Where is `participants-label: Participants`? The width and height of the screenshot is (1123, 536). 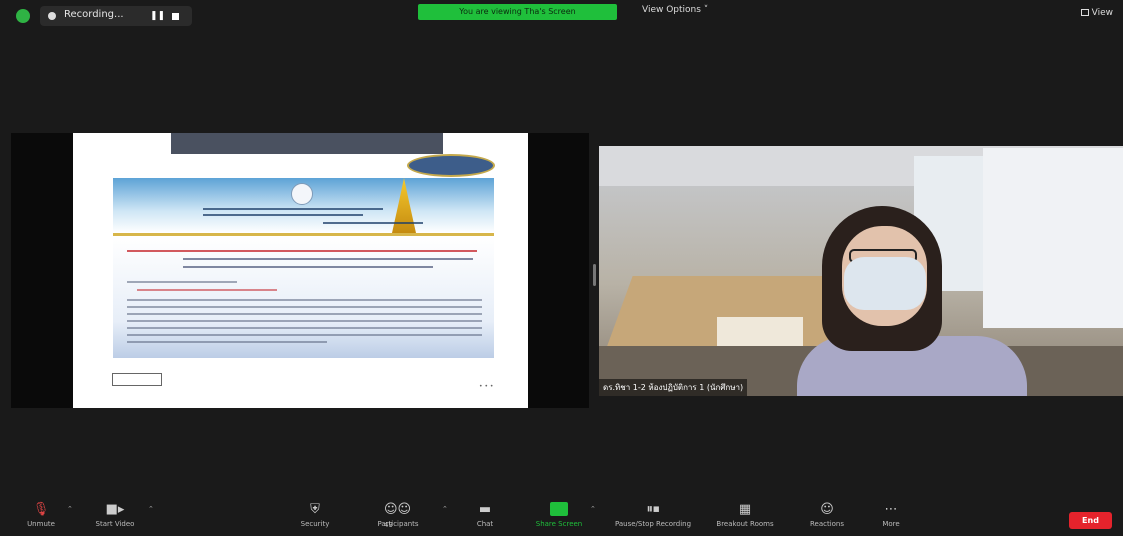
participants-label: Participants is located at coordinates (398, 524).